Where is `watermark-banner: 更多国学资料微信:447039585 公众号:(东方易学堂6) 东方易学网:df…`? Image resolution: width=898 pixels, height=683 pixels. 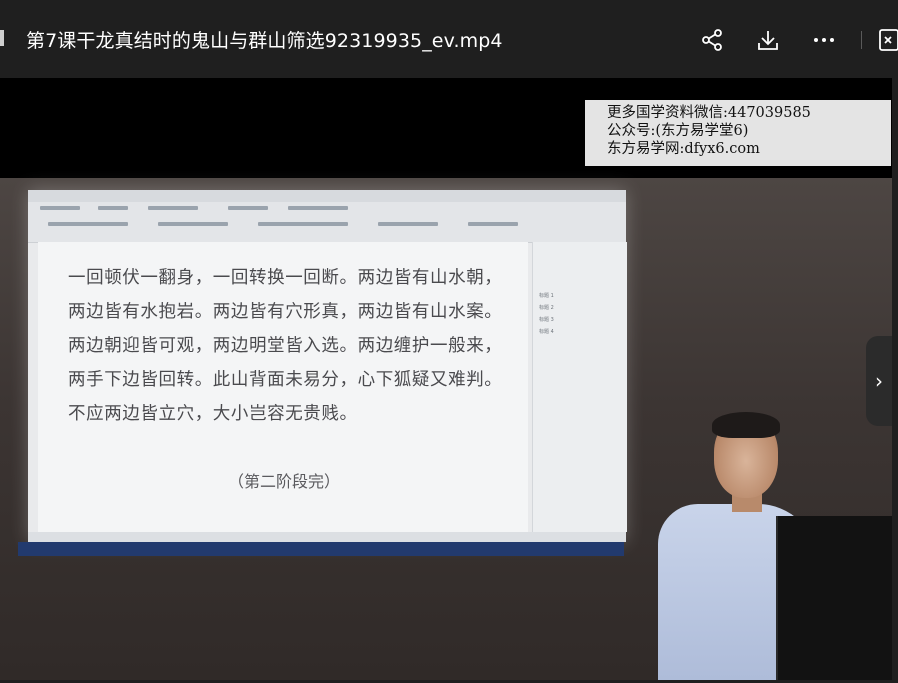
watermark-banner: 更多国学资料微信:447039585 公众号:(东方易学堂6) 东方易学网:df… is located at coordinates (738, 133).